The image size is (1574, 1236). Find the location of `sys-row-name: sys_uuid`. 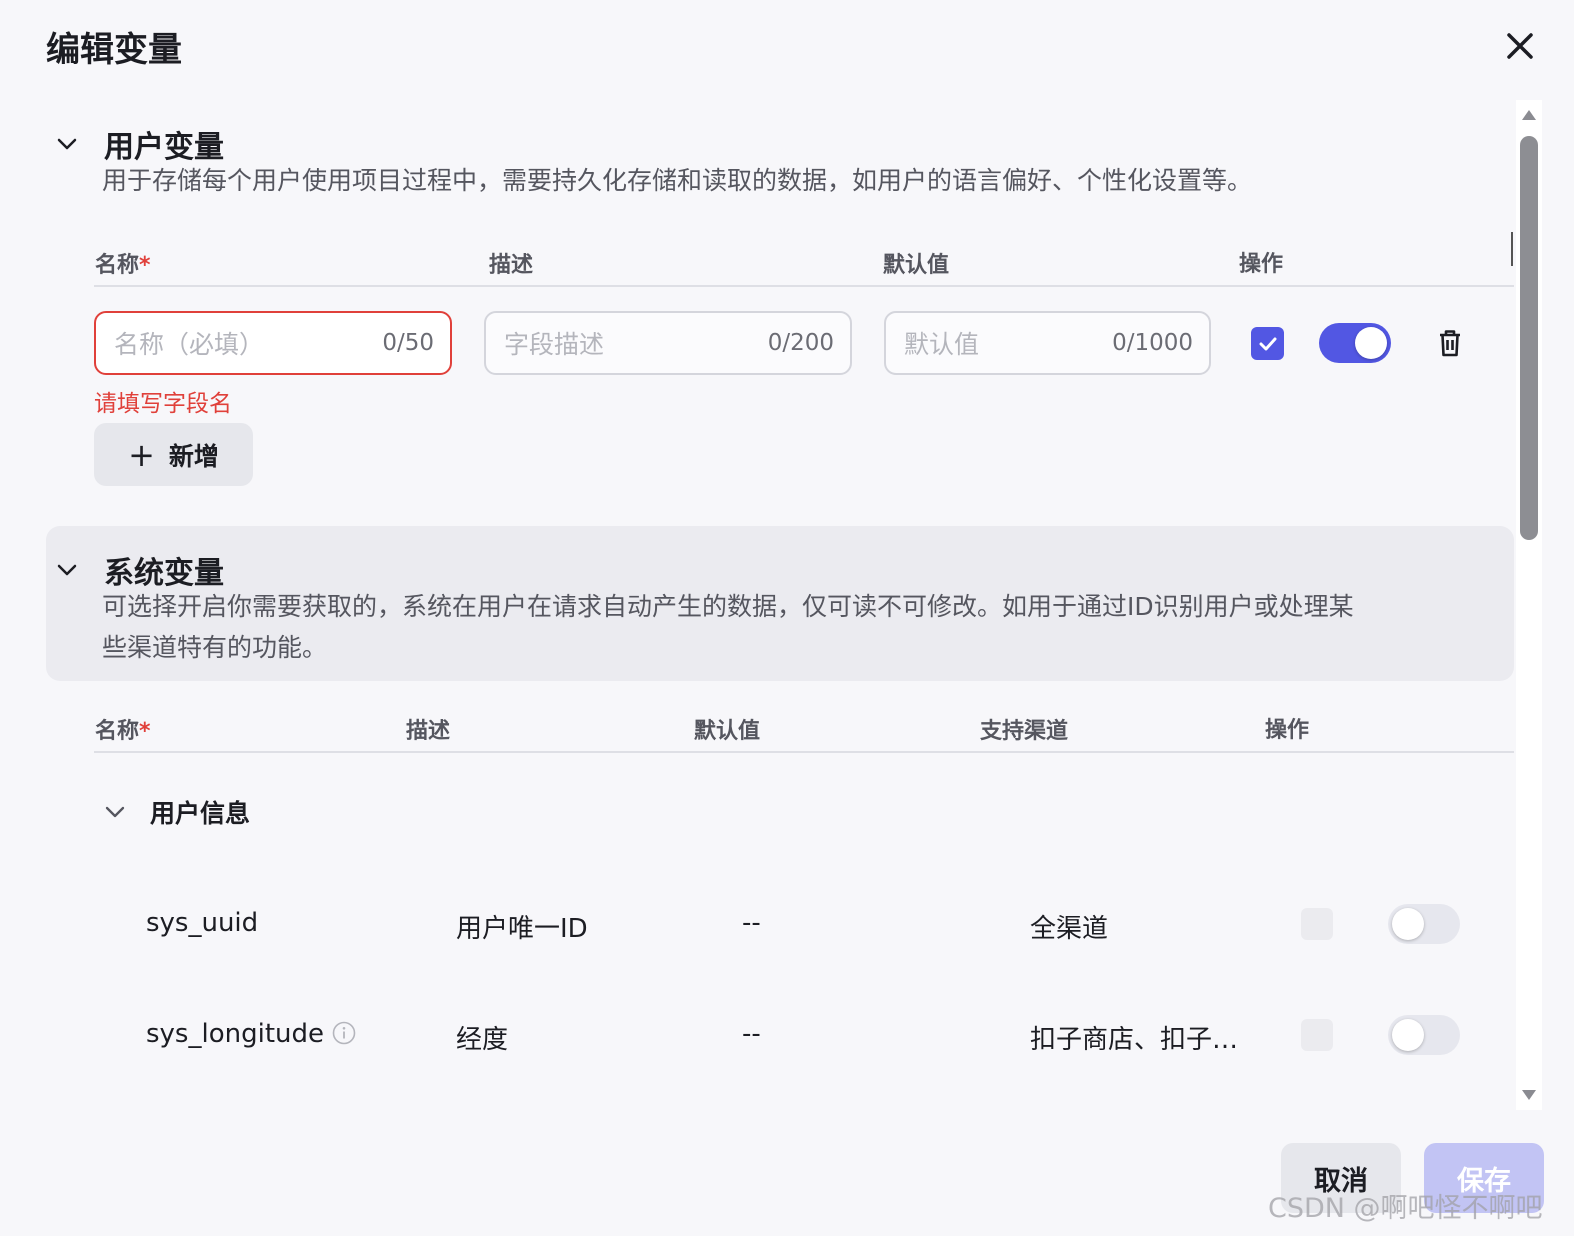

sys-row-name: sys_uuid is located at coordinates (202, 923).